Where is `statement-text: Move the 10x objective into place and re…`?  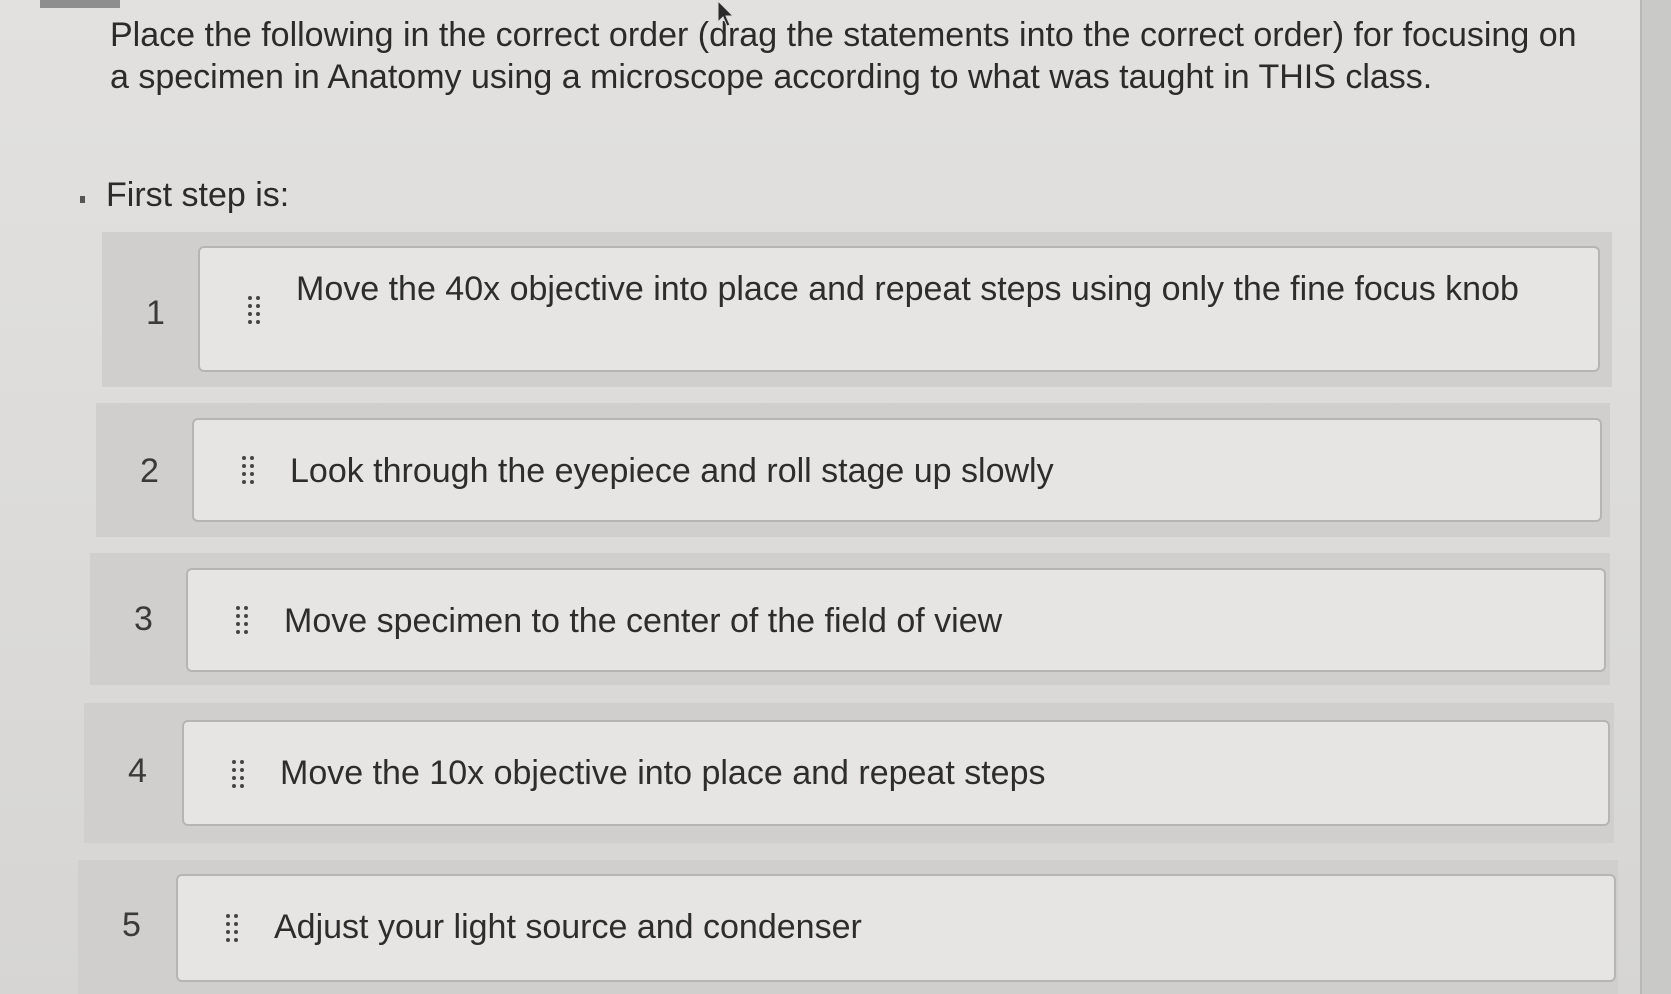
statement-text: Move the 10x objective into place and re… is located at coordinates (663, 773).